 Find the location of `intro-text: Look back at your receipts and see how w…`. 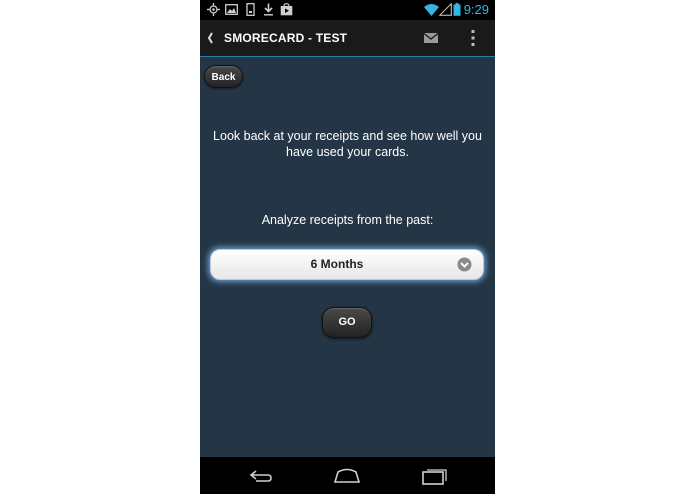

intro-text: Look back at your receipts and see how w… is located at coordinates (347, 144).